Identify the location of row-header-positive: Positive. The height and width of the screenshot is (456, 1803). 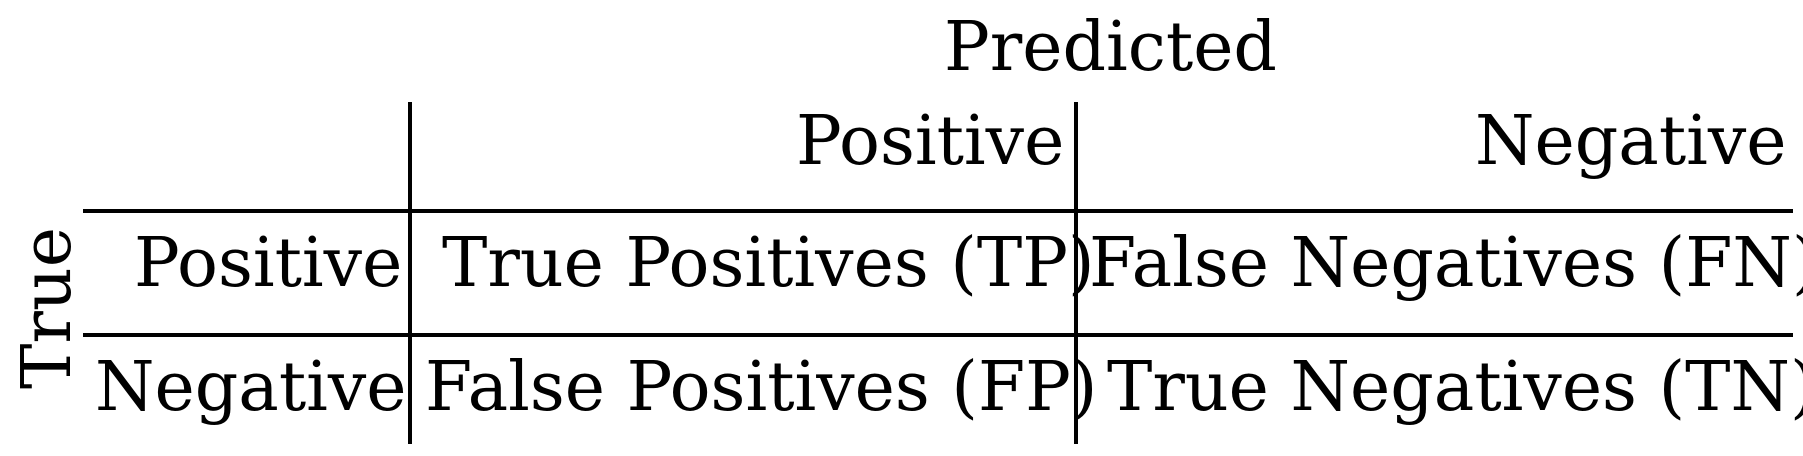
(268, 263).